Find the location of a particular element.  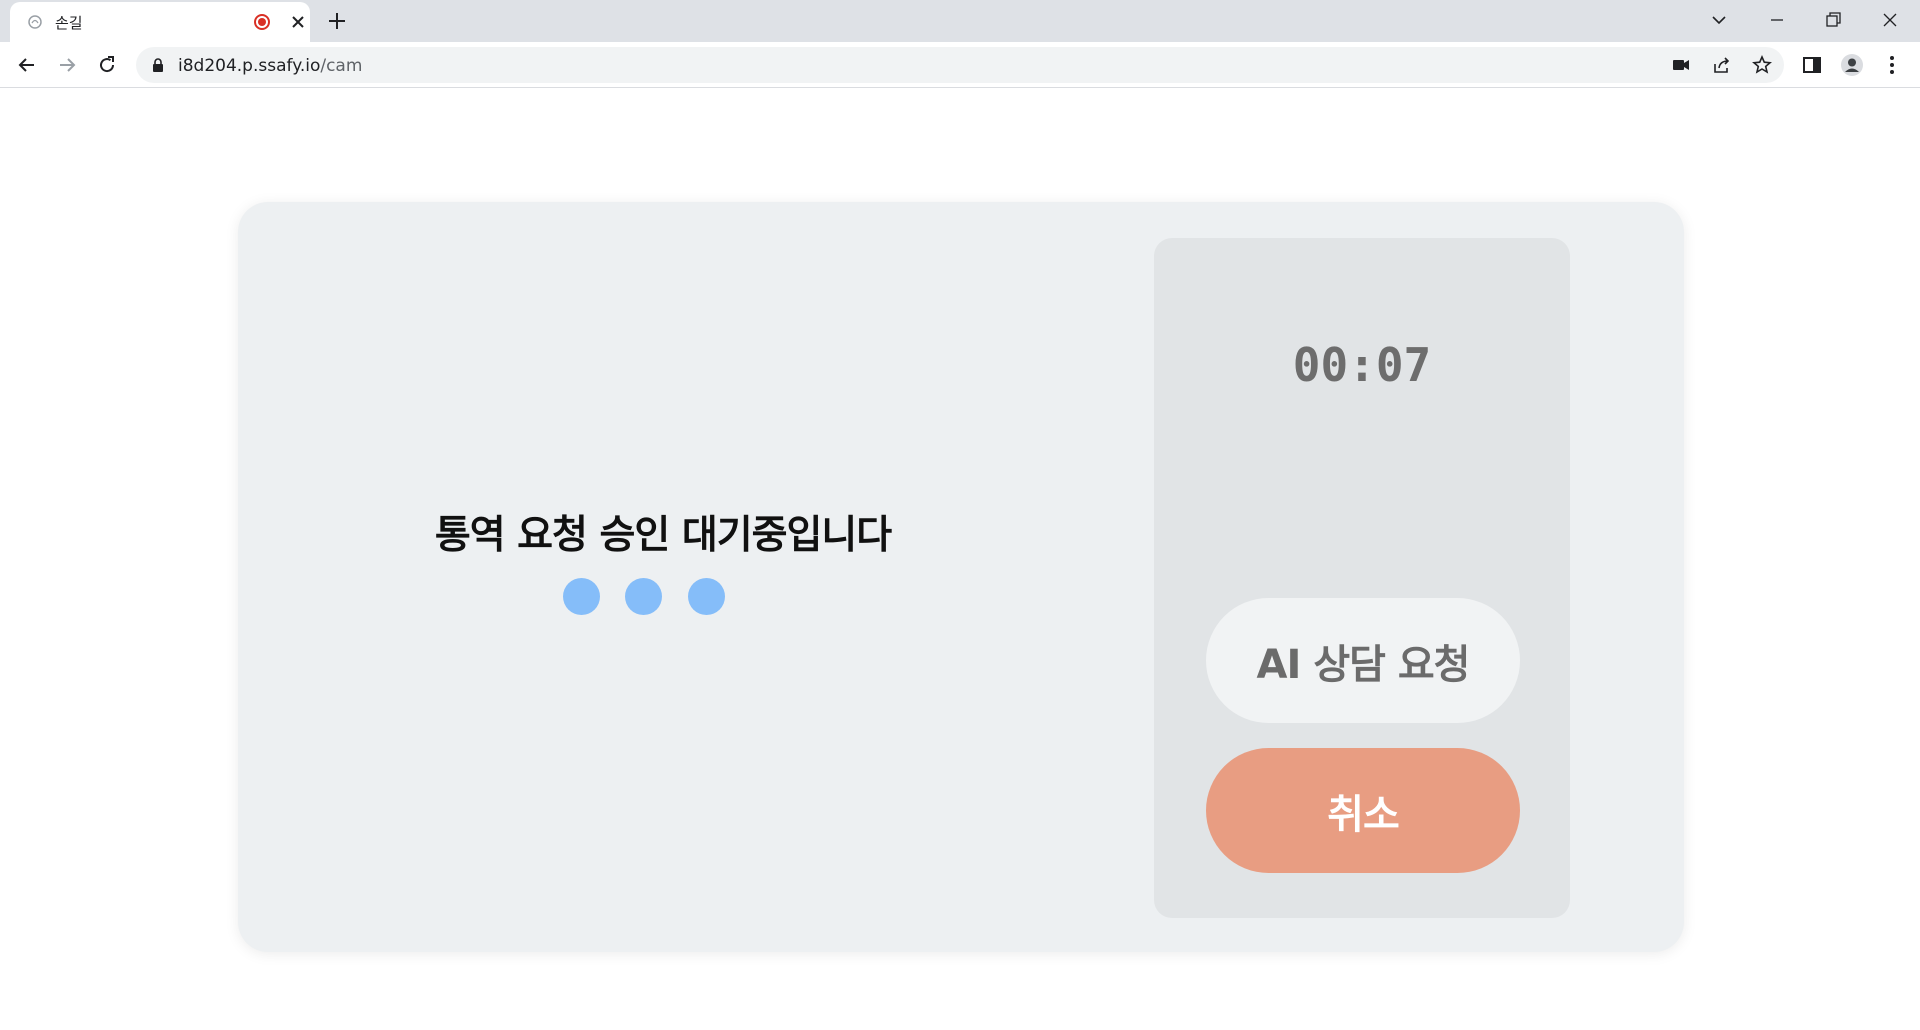

new-tab-icon is located at coordinates (337, 21).